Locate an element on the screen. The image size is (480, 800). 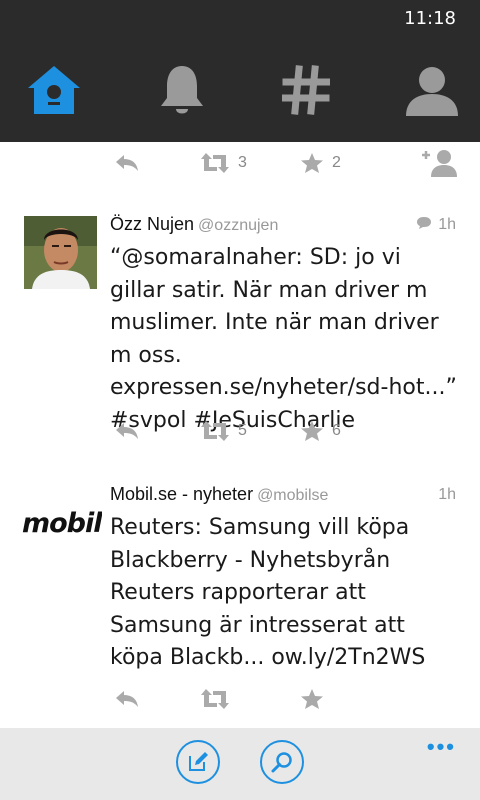
profile-tab is located at coordinates (432, 90).